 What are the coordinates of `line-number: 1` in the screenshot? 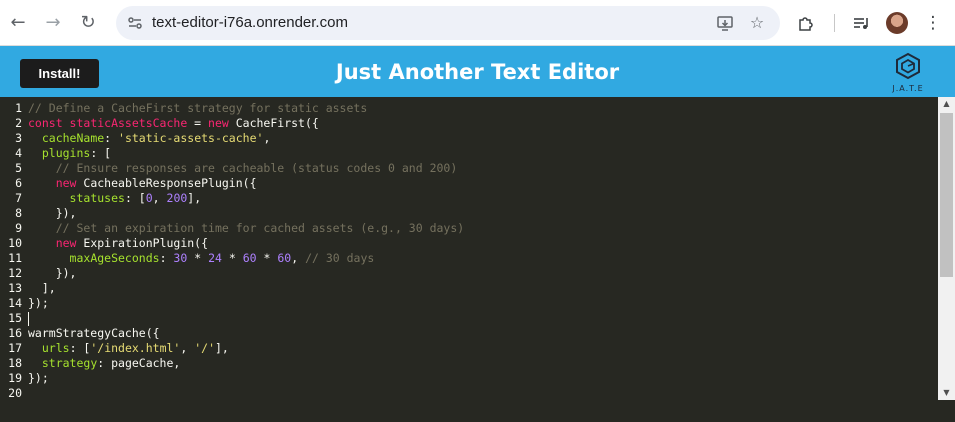 It's located at (18, 108).